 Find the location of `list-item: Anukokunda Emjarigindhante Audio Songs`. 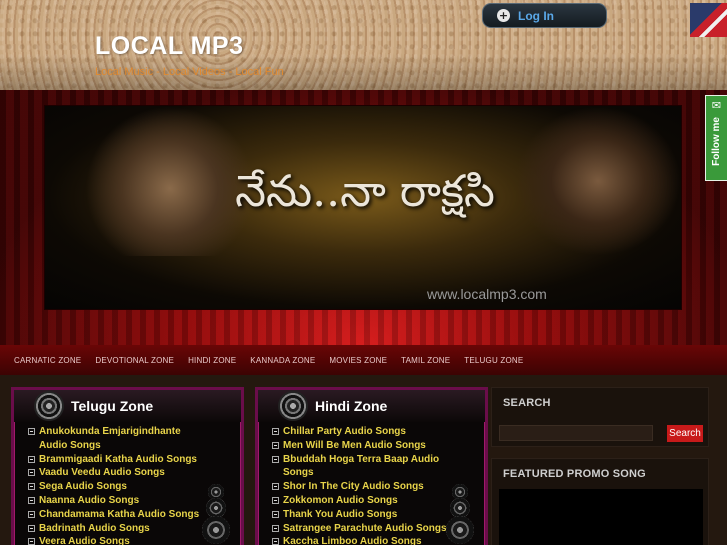

list-item: Anukokunda Emjarigindhante Audio Songs is located at coordinates (134, 439).